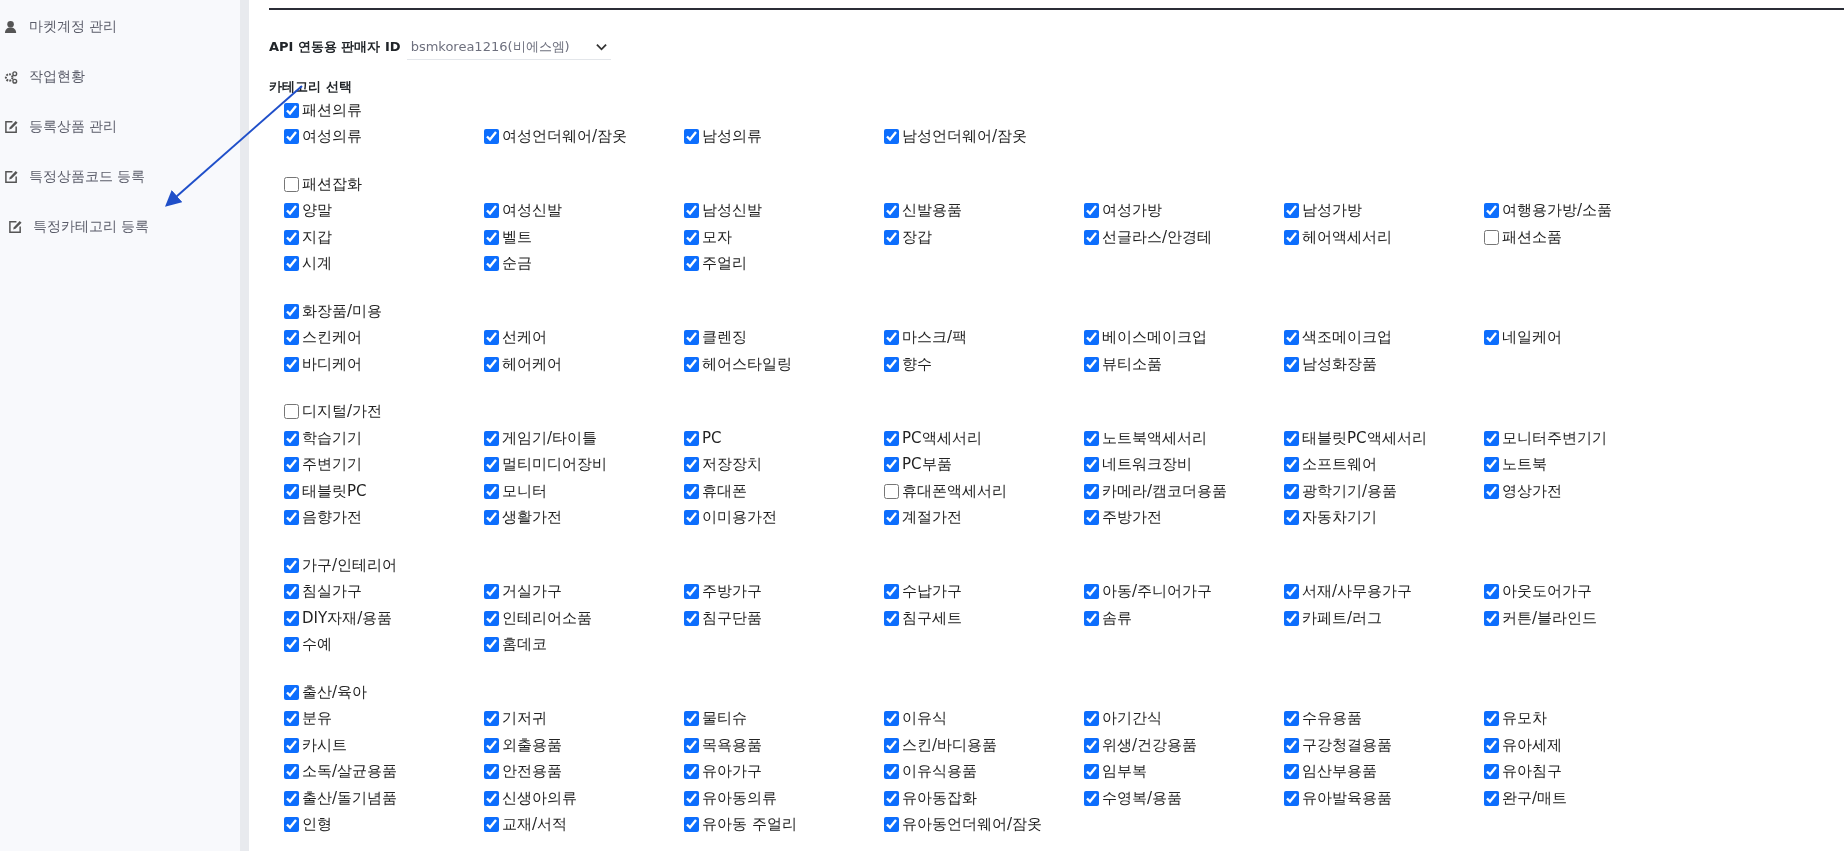 Image resolution: width=1844 pixels, height=851 pixels. I want to click on checkbox-label: 모니터주변기기, so click(1554, 438).